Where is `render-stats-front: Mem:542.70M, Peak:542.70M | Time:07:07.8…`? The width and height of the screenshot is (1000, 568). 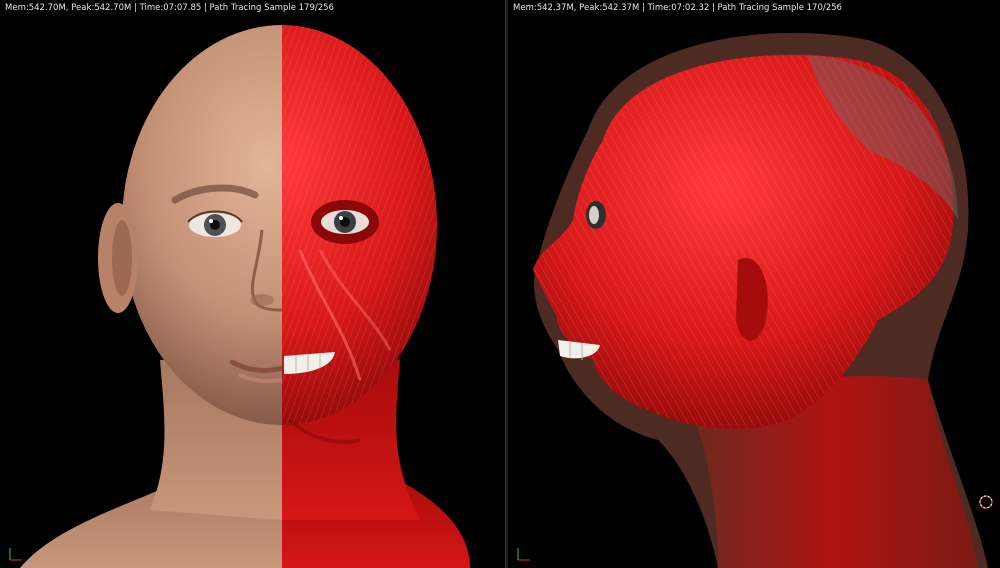
render-stats-front: Mem:542.70M, Peak:542.70M | Time:07:07.8… is located at coordinates (169, 8).